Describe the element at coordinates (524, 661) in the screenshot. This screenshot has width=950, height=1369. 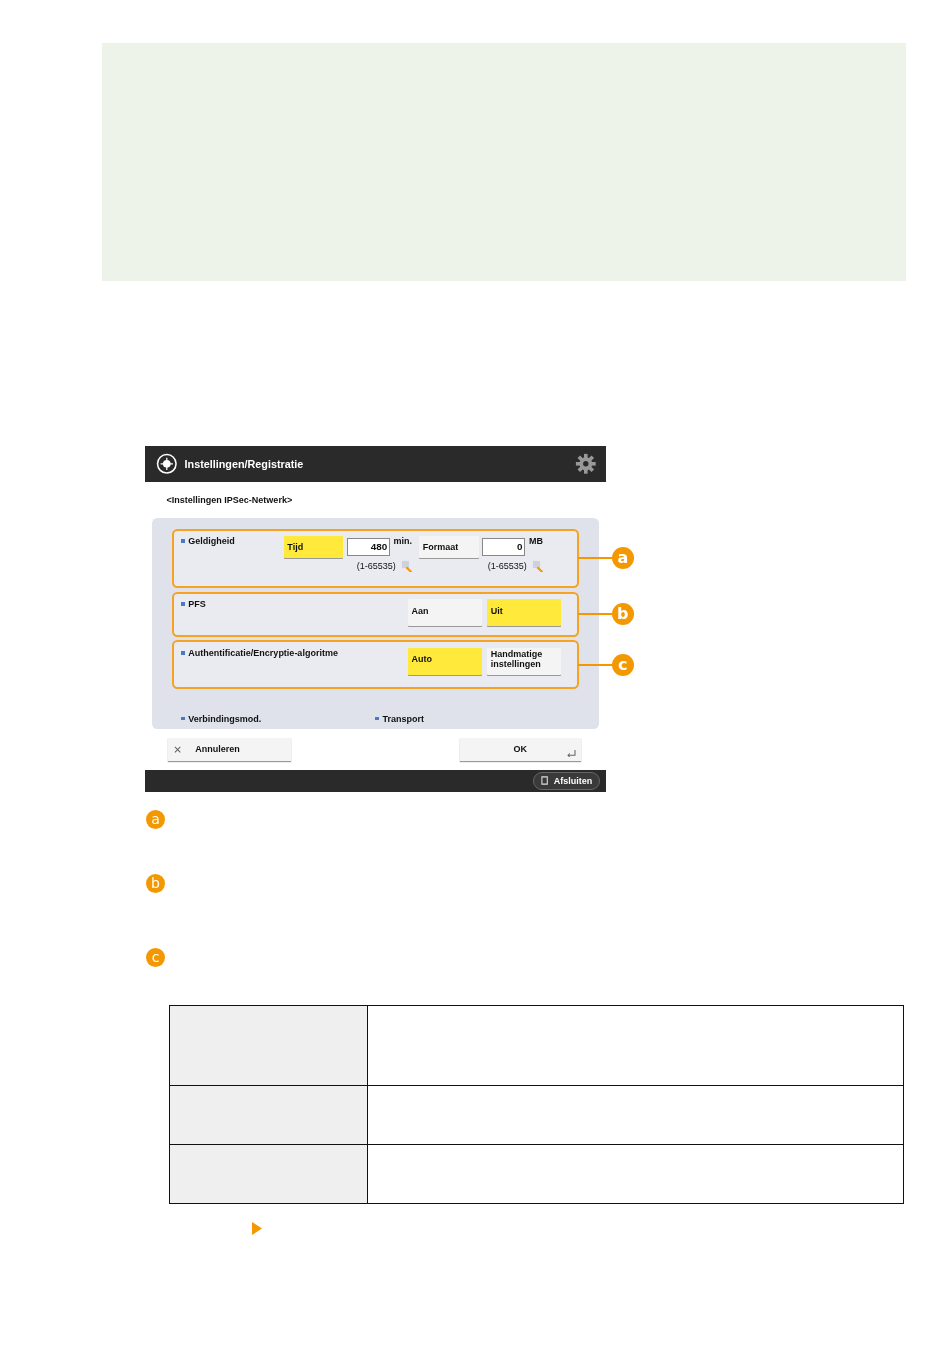
I see `option-button: Handmatige instellingen` at that location.